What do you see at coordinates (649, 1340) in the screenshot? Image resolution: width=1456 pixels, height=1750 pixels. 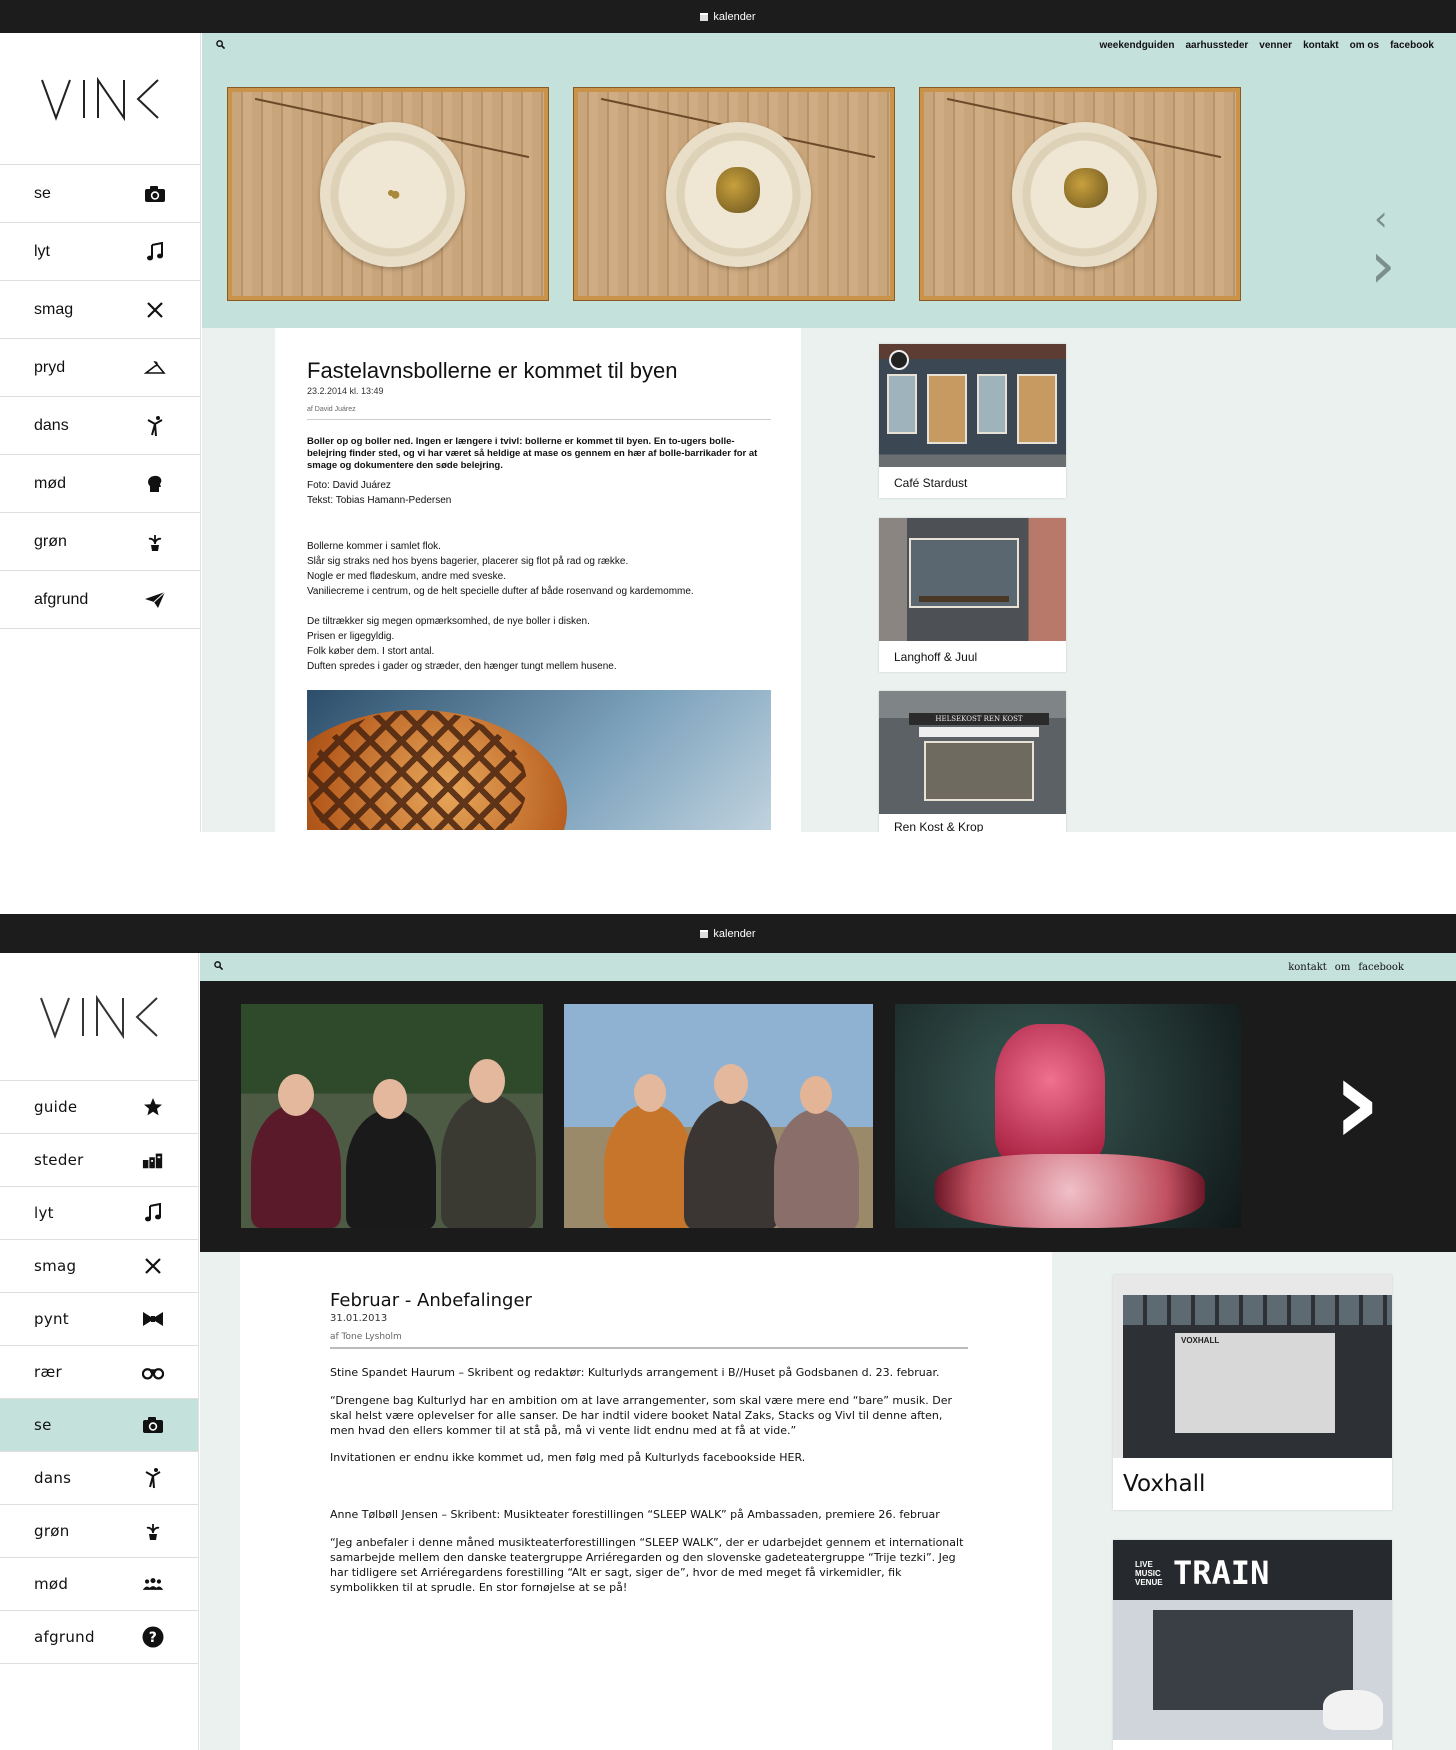 I see `article-author: af Tone Lysholm` at bounding box center [649, 1340].